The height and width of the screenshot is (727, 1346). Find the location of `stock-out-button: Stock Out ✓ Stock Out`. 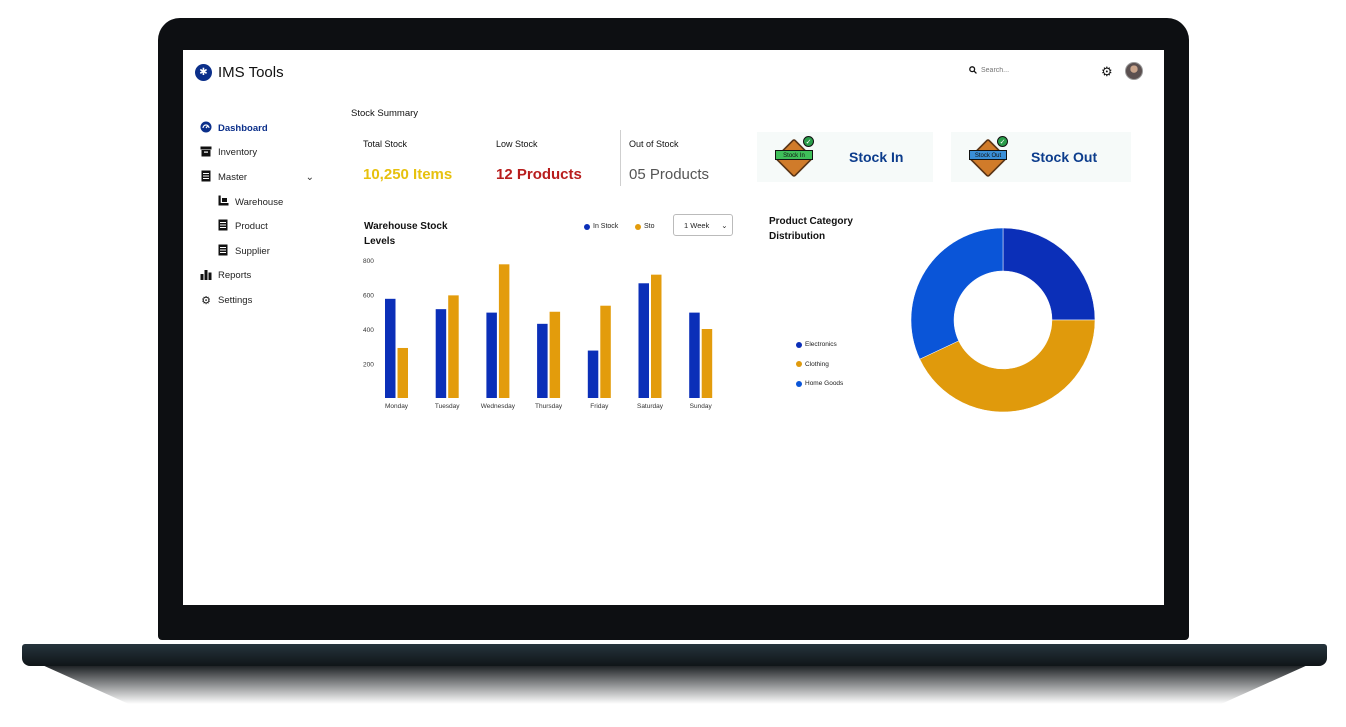

stock-out-button: Stock Out ✓ Stock Out is located at coordinates (1041, 157).